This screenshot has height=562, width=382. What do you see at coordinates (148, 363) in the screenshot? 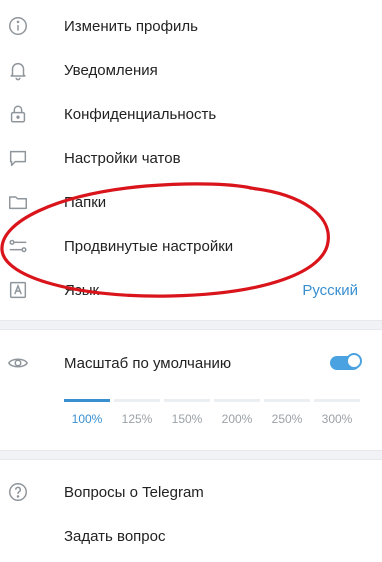
I see `default-scale-label: Масштаб по умолчанию` at bounding box center [148, 363].